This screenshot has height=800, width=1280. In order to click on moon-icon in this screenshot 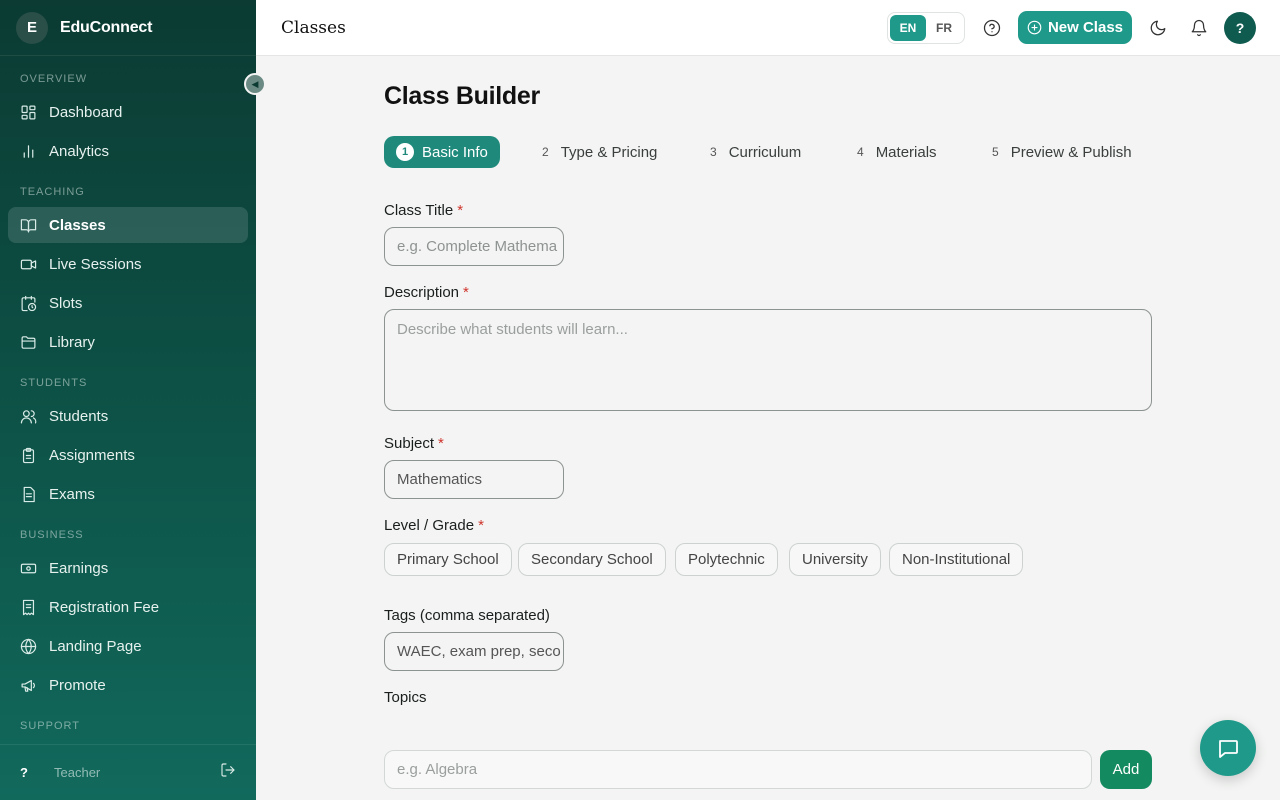, I will do `click(1158, 28)`.